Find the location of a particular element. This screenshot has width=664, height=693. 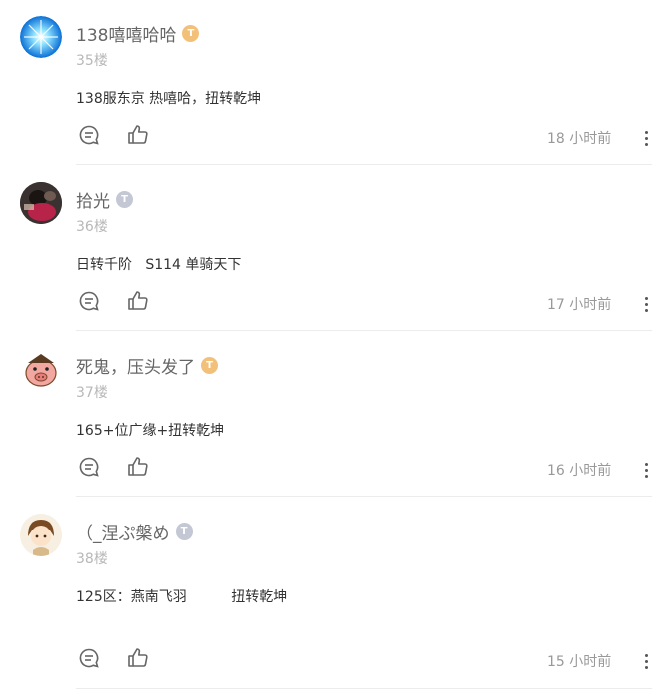

comment-content: 165+位广缘+扭转乾坤 is located at coordinates (150, 431).